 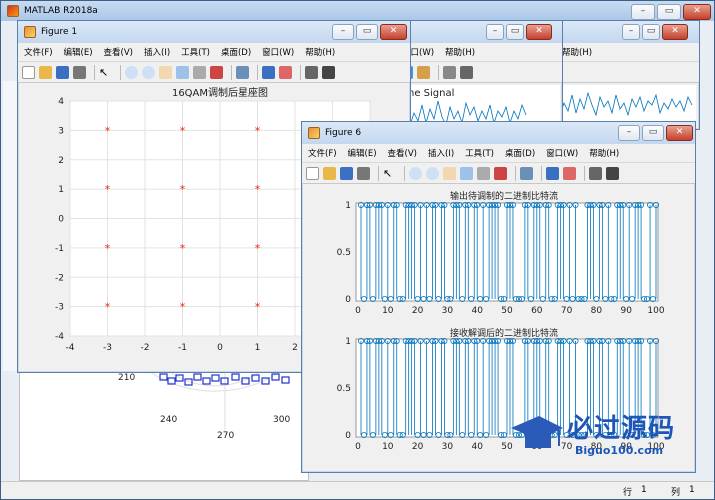 I want to click on y-tick-label: 4, so click(x=61, y=102).